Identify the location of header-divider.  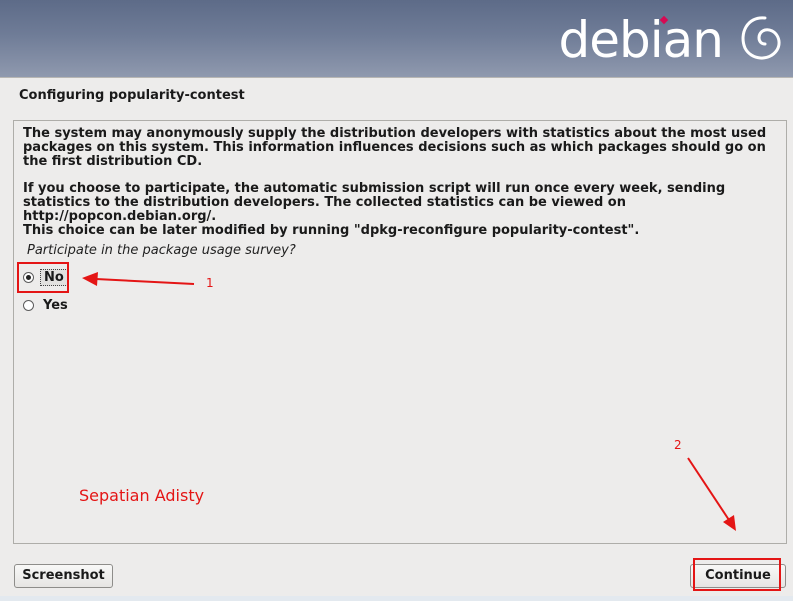
(396, 77).